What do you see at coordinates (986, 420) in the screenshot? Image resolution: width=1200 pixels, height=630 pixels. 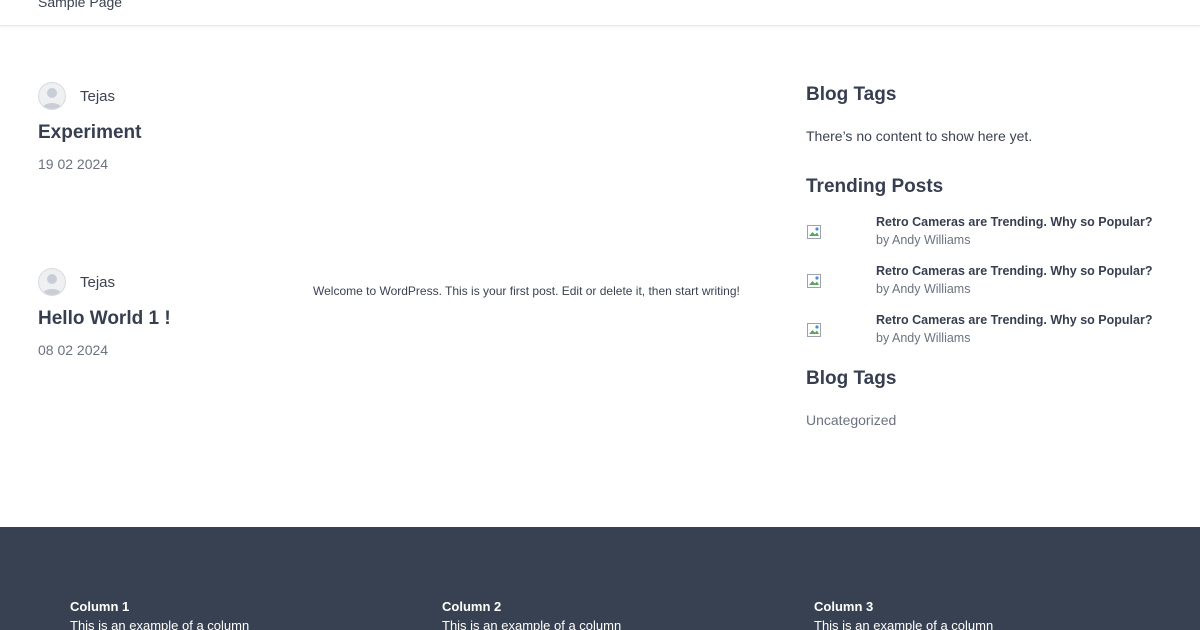 I see `tag-link-uncategorized: Uncategorized` at bounding box center [986, 420].